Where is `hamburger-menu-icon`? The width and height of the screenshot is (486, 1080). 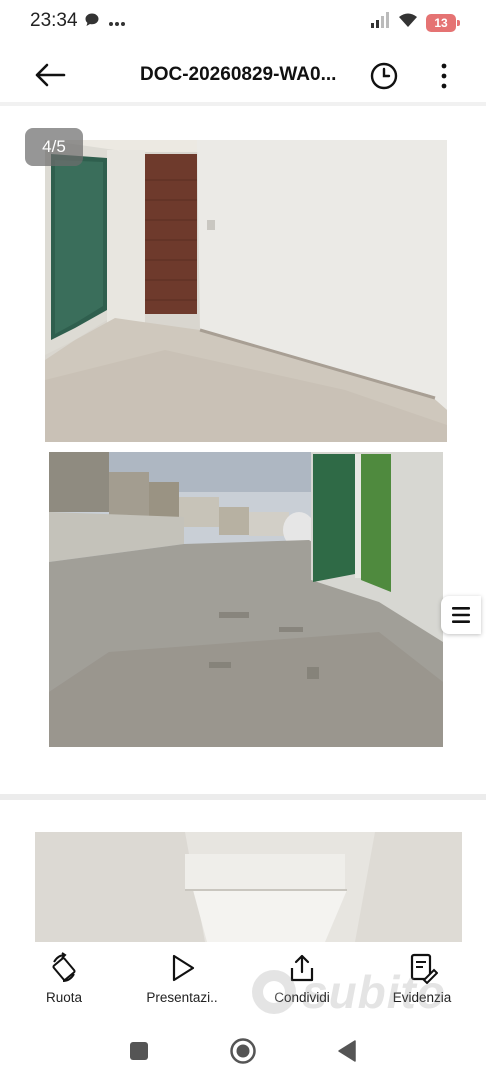 hamburger-menu-icon is located at coordinates (461, 615).